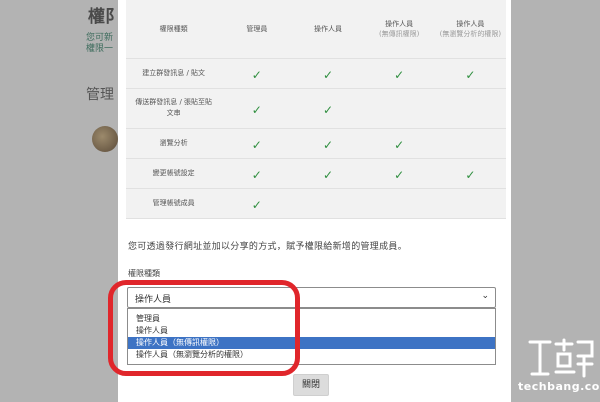 The image size is (600, 402). What do you see at coordinates (174, 73) in the screenshot?
I see `permission-name: 建立群發訊息 / 貼文` at bounding box center [174, 73].